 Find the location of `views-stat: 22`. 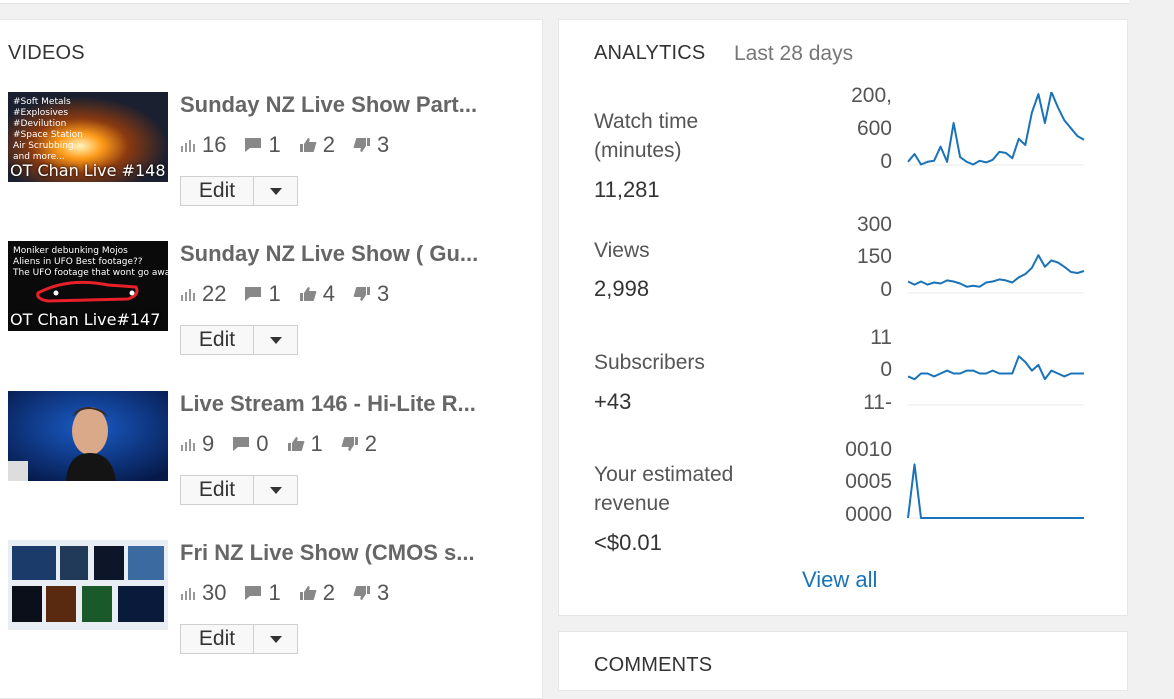

views-stat: 22 is located at coordinates (203, 294).